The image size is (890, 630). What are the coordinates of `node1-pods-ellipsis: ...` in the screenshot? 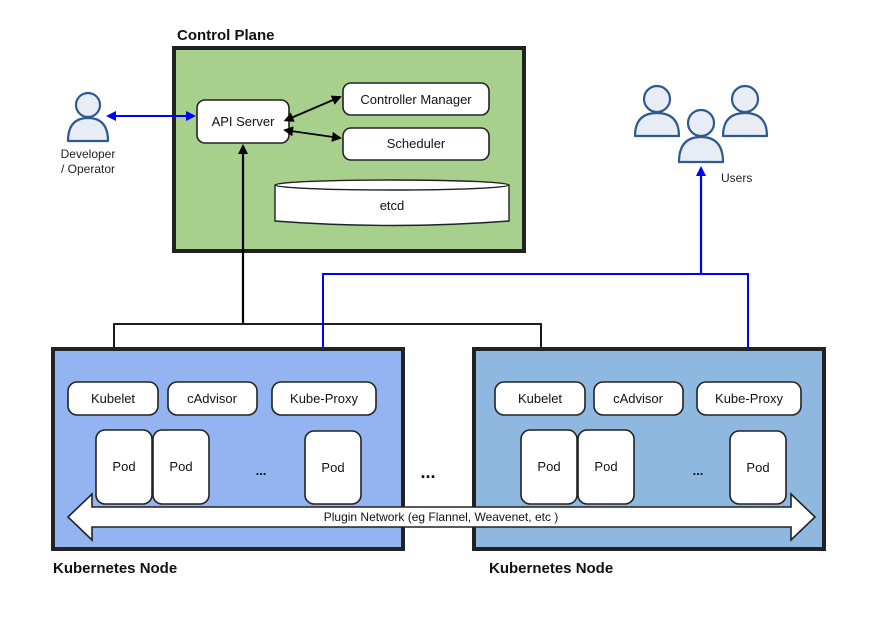 It's located at (261, 470).